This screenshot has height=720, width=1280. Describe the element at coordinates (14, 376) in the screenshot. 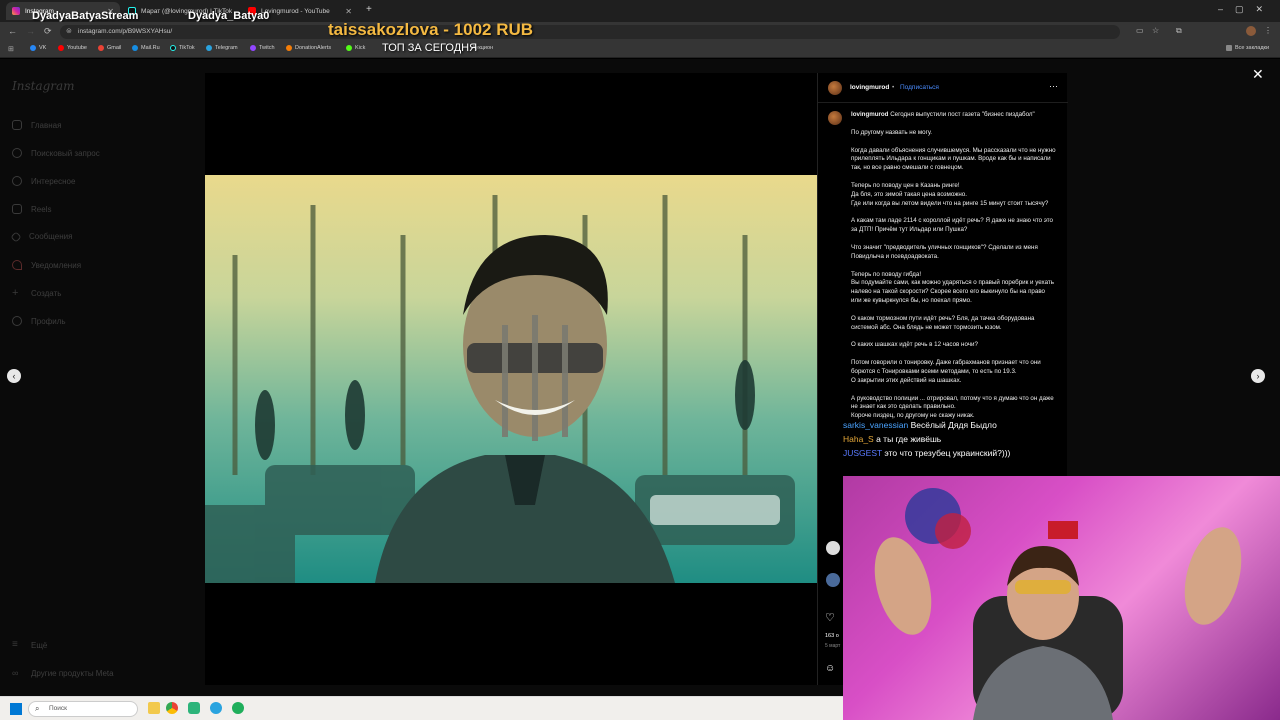

I see `prev-post-button: ‹` at that location.